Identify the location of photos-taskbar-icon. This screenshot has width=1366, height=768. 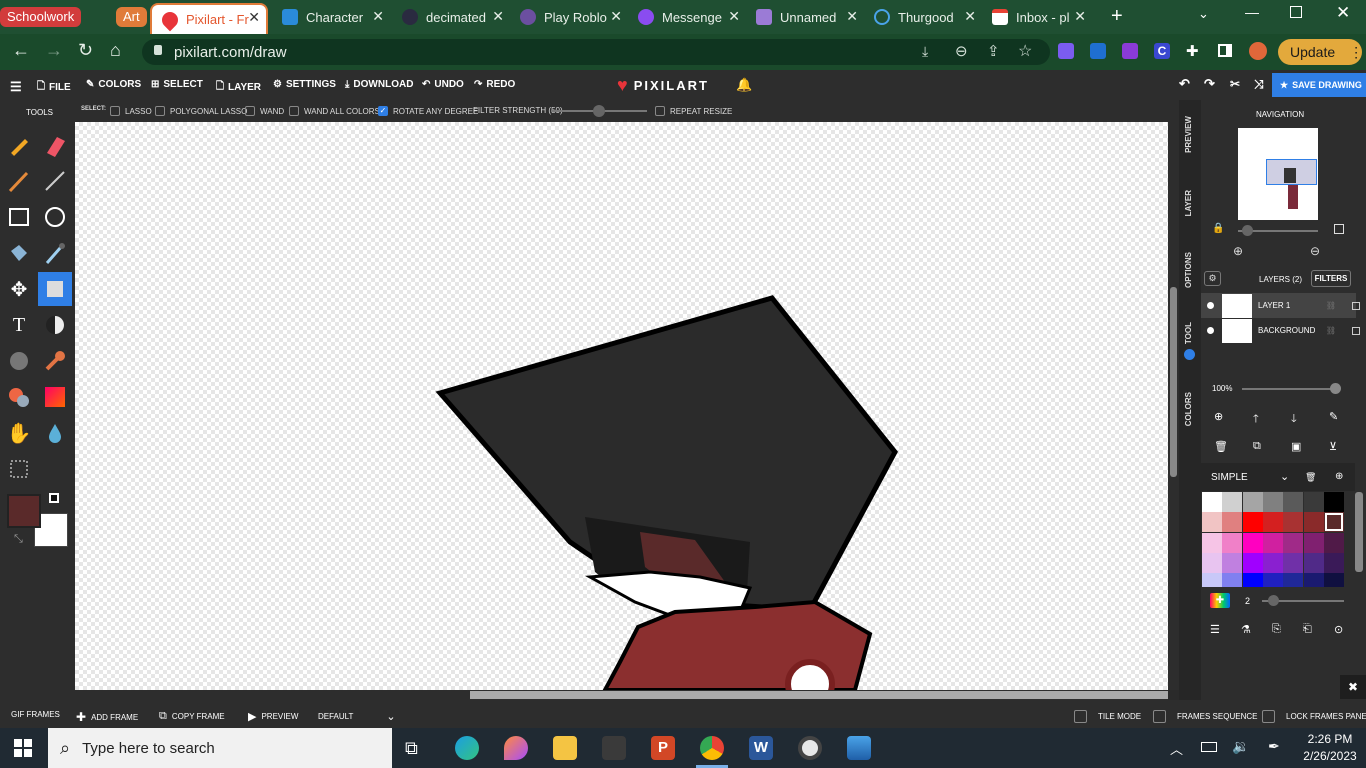
(859, 748).